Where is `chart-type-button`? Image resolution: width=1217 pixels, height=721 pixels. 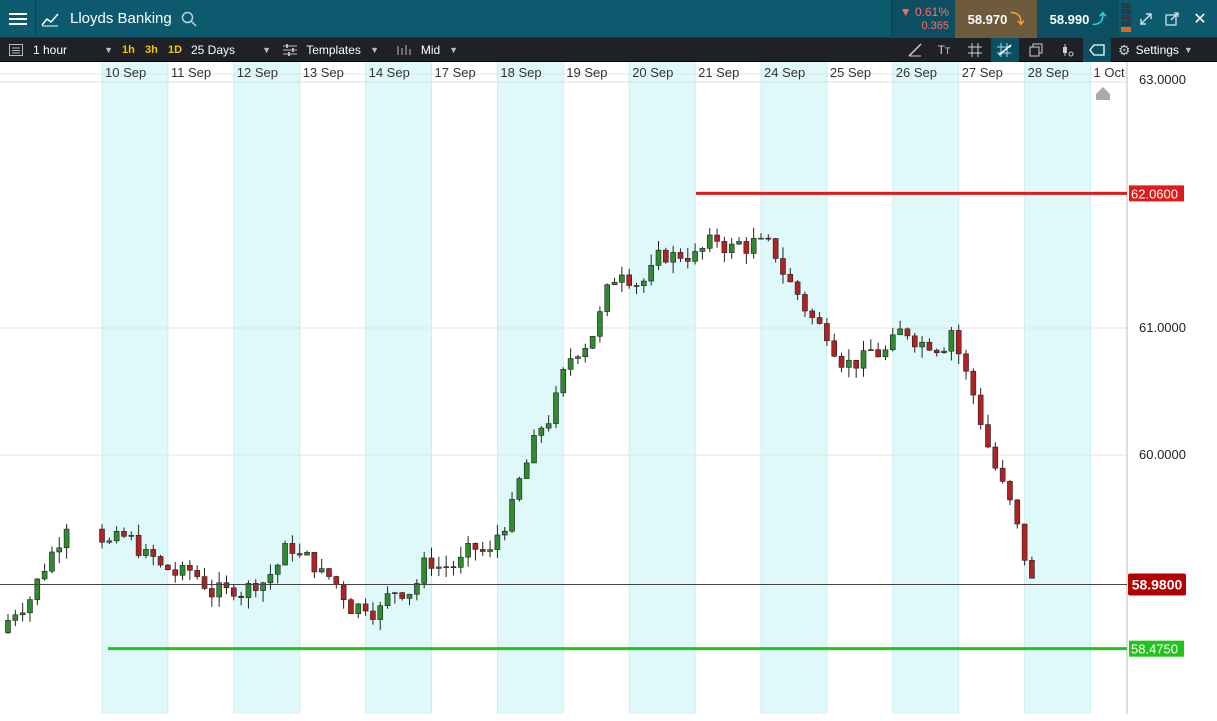 chart-type-button is located at coordinates (1067, 50).